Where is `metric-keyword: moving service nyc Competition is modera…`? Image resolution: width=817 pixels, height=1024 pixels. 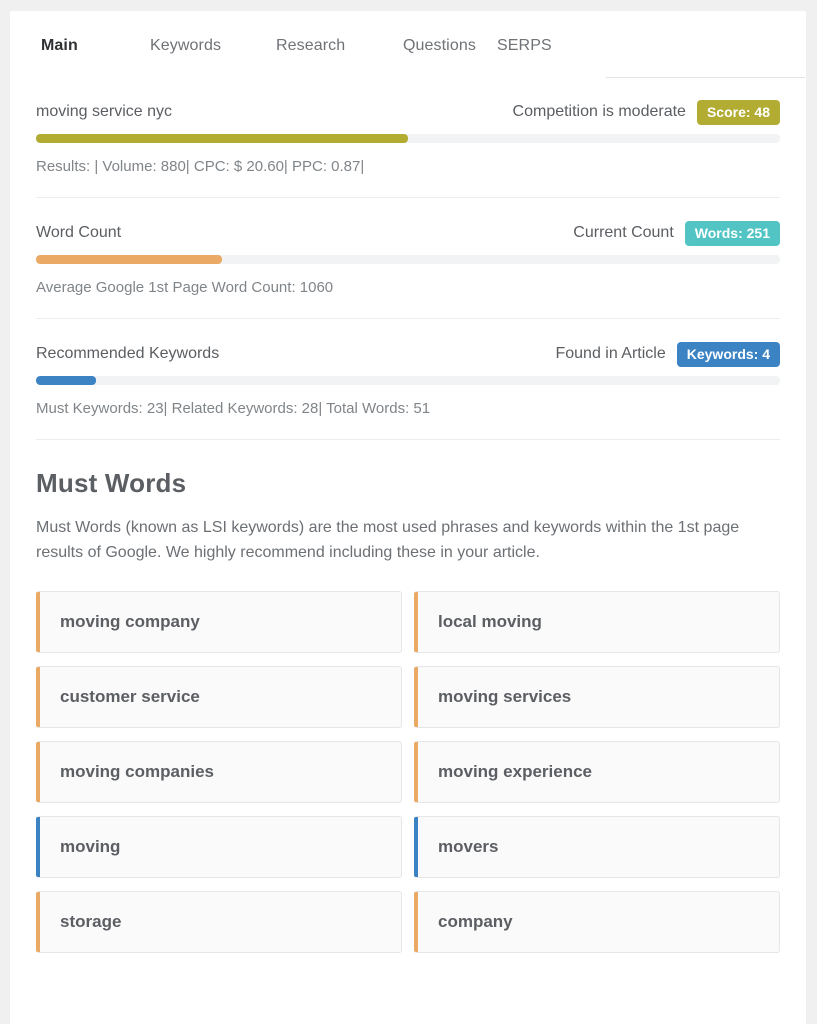
metric-keyword: moving service nyc Competition is modera… is located at coordinates (408, 126).